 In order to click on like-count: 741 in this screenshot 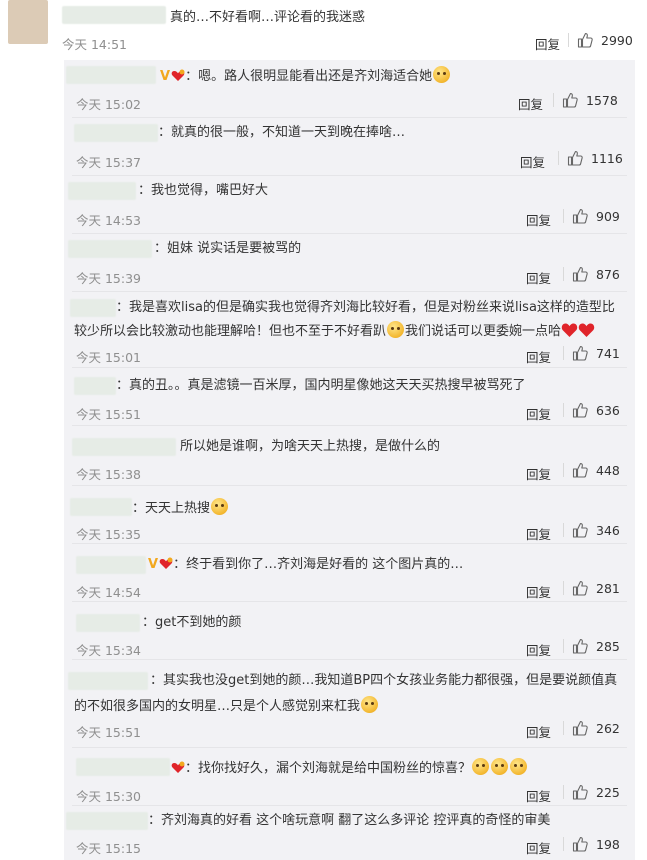, I will do `click(608, 353)`.